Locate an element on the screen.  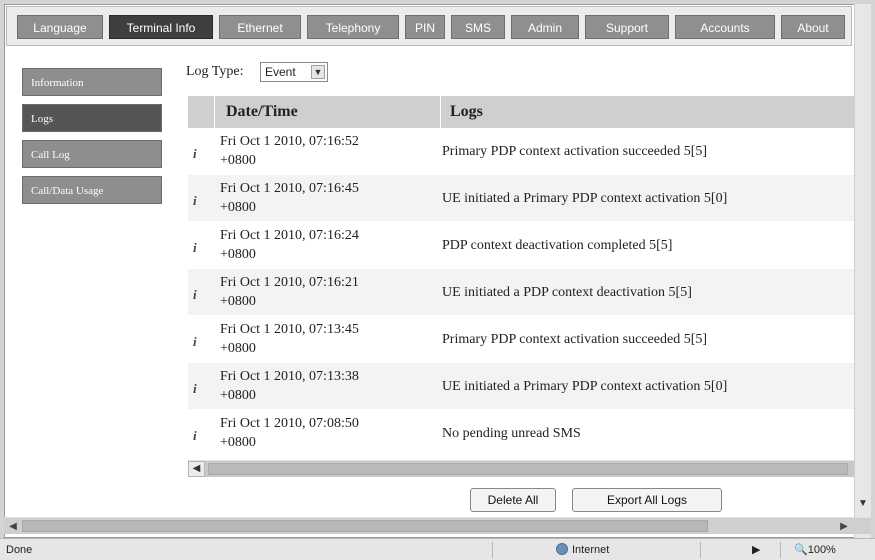
tab-telephony: Telephony is located at coordinates (353, 27).